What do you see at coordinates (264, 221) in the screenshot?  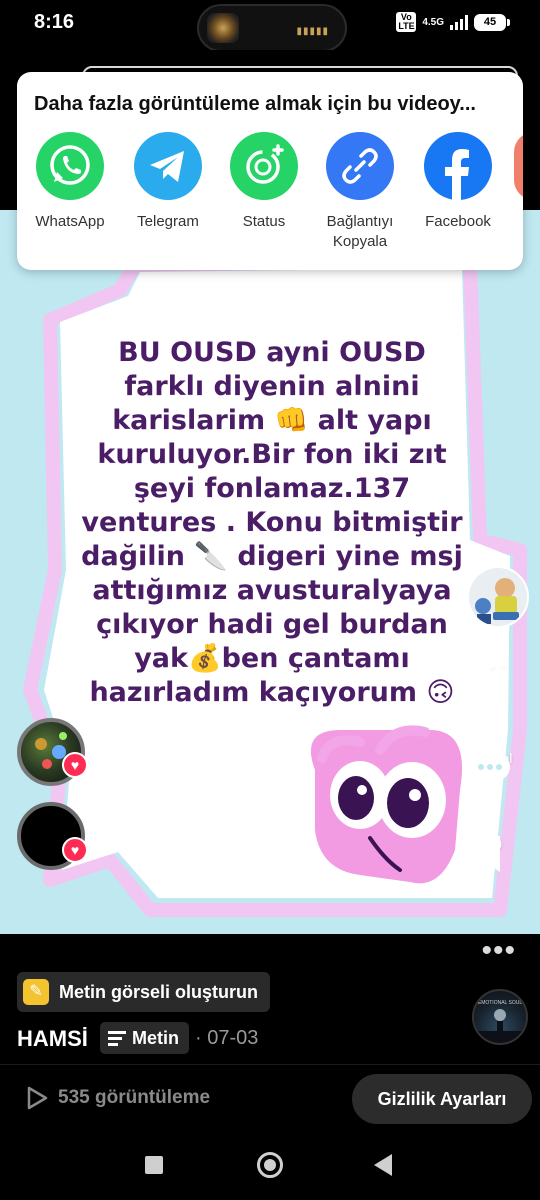 I see `share-status-label: Status` at bounding box center [264, 221].